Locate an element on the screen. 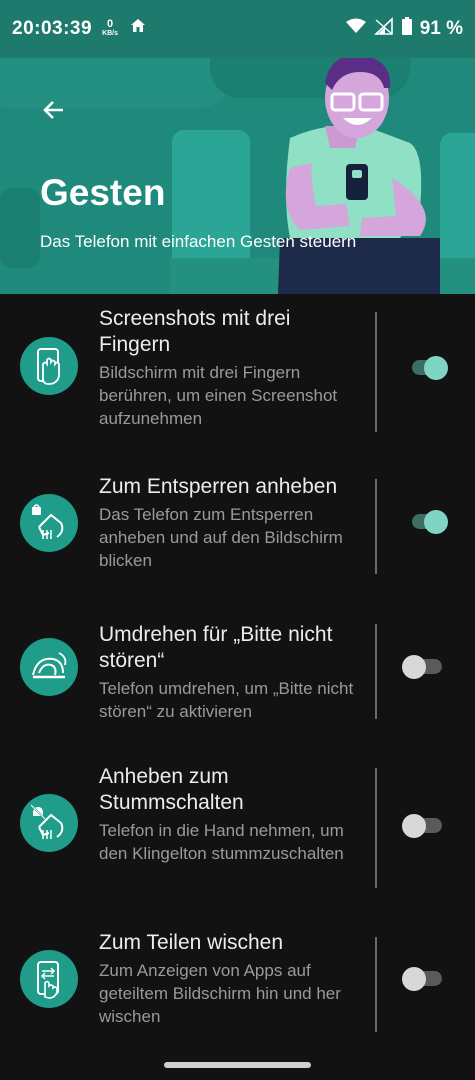 The width and height of the screenshot is (475, 1080). three-finger-screenshot-icon is located at coordinates (49, 366).